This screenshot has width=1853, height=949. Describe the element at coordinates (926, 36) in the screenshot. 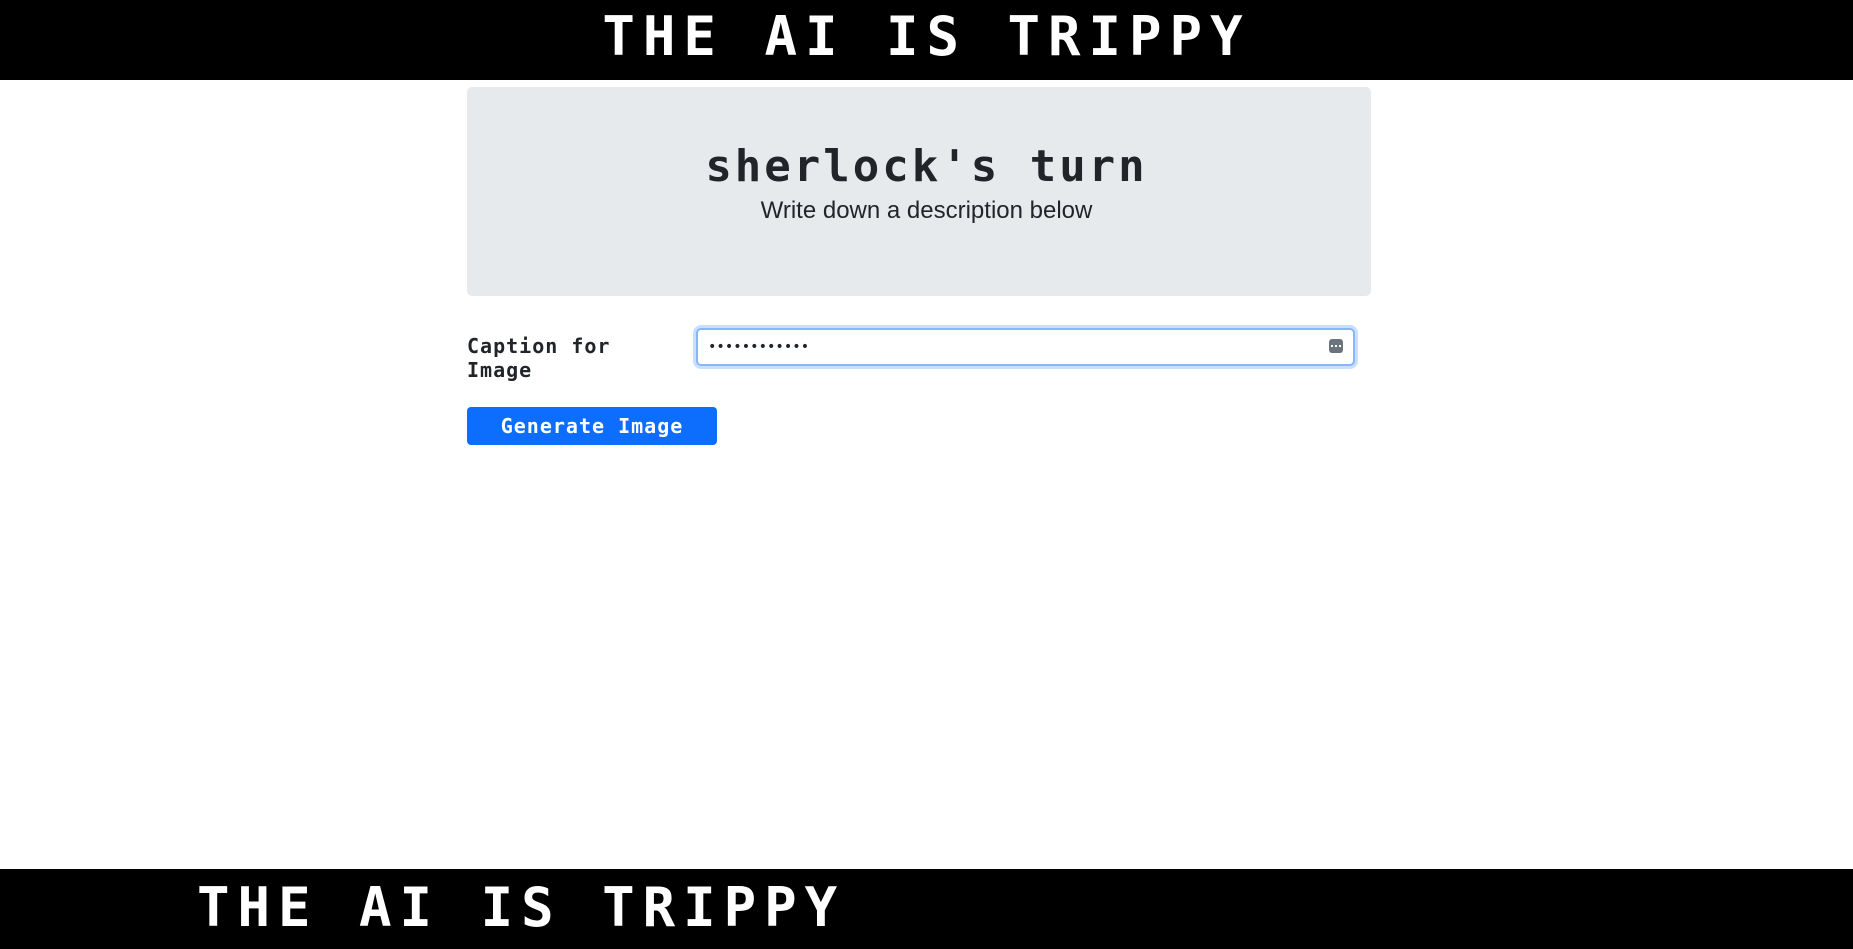

I see `site-title: THE AI IS TRIPPY` at that location.